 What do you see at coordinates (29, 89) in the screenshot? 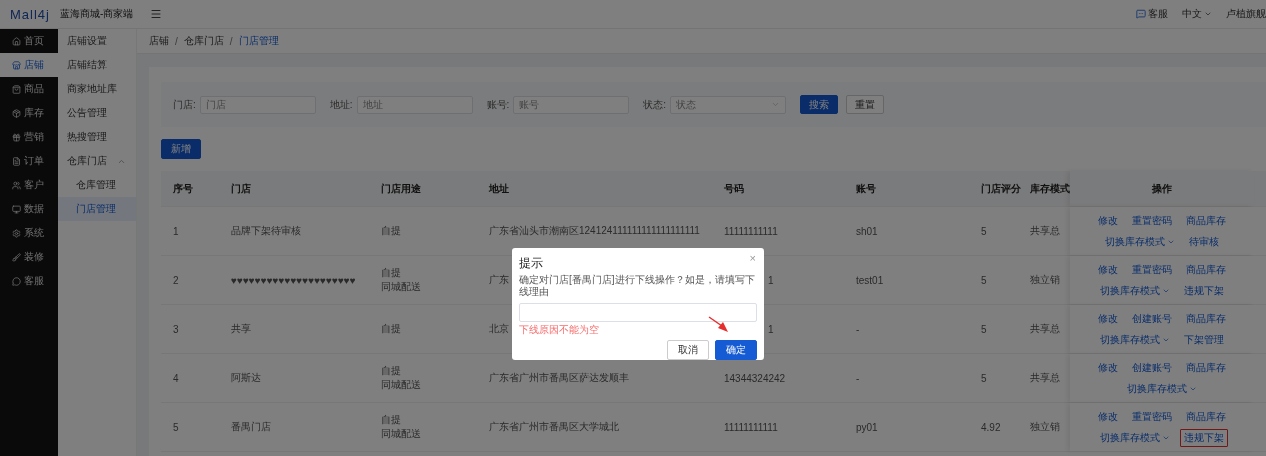
I see `nav-item: 商品` at bounding box center [29, 89].